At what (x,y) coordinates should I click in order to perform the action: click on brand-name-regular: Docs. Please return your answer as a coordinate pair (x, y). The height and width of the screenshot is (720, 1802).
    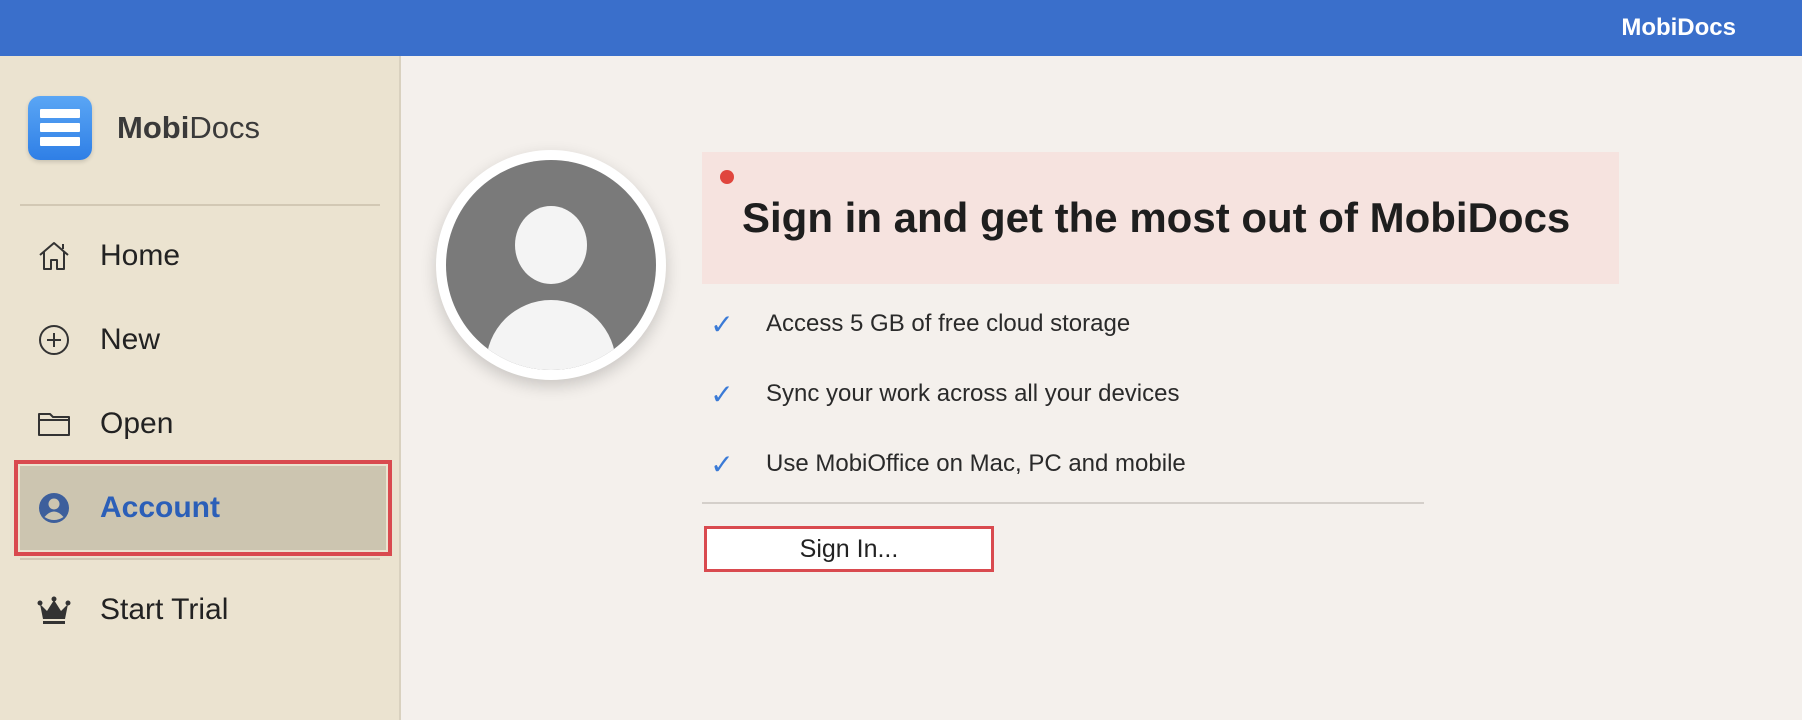
    Looking at the image, I should click on (224, 127).